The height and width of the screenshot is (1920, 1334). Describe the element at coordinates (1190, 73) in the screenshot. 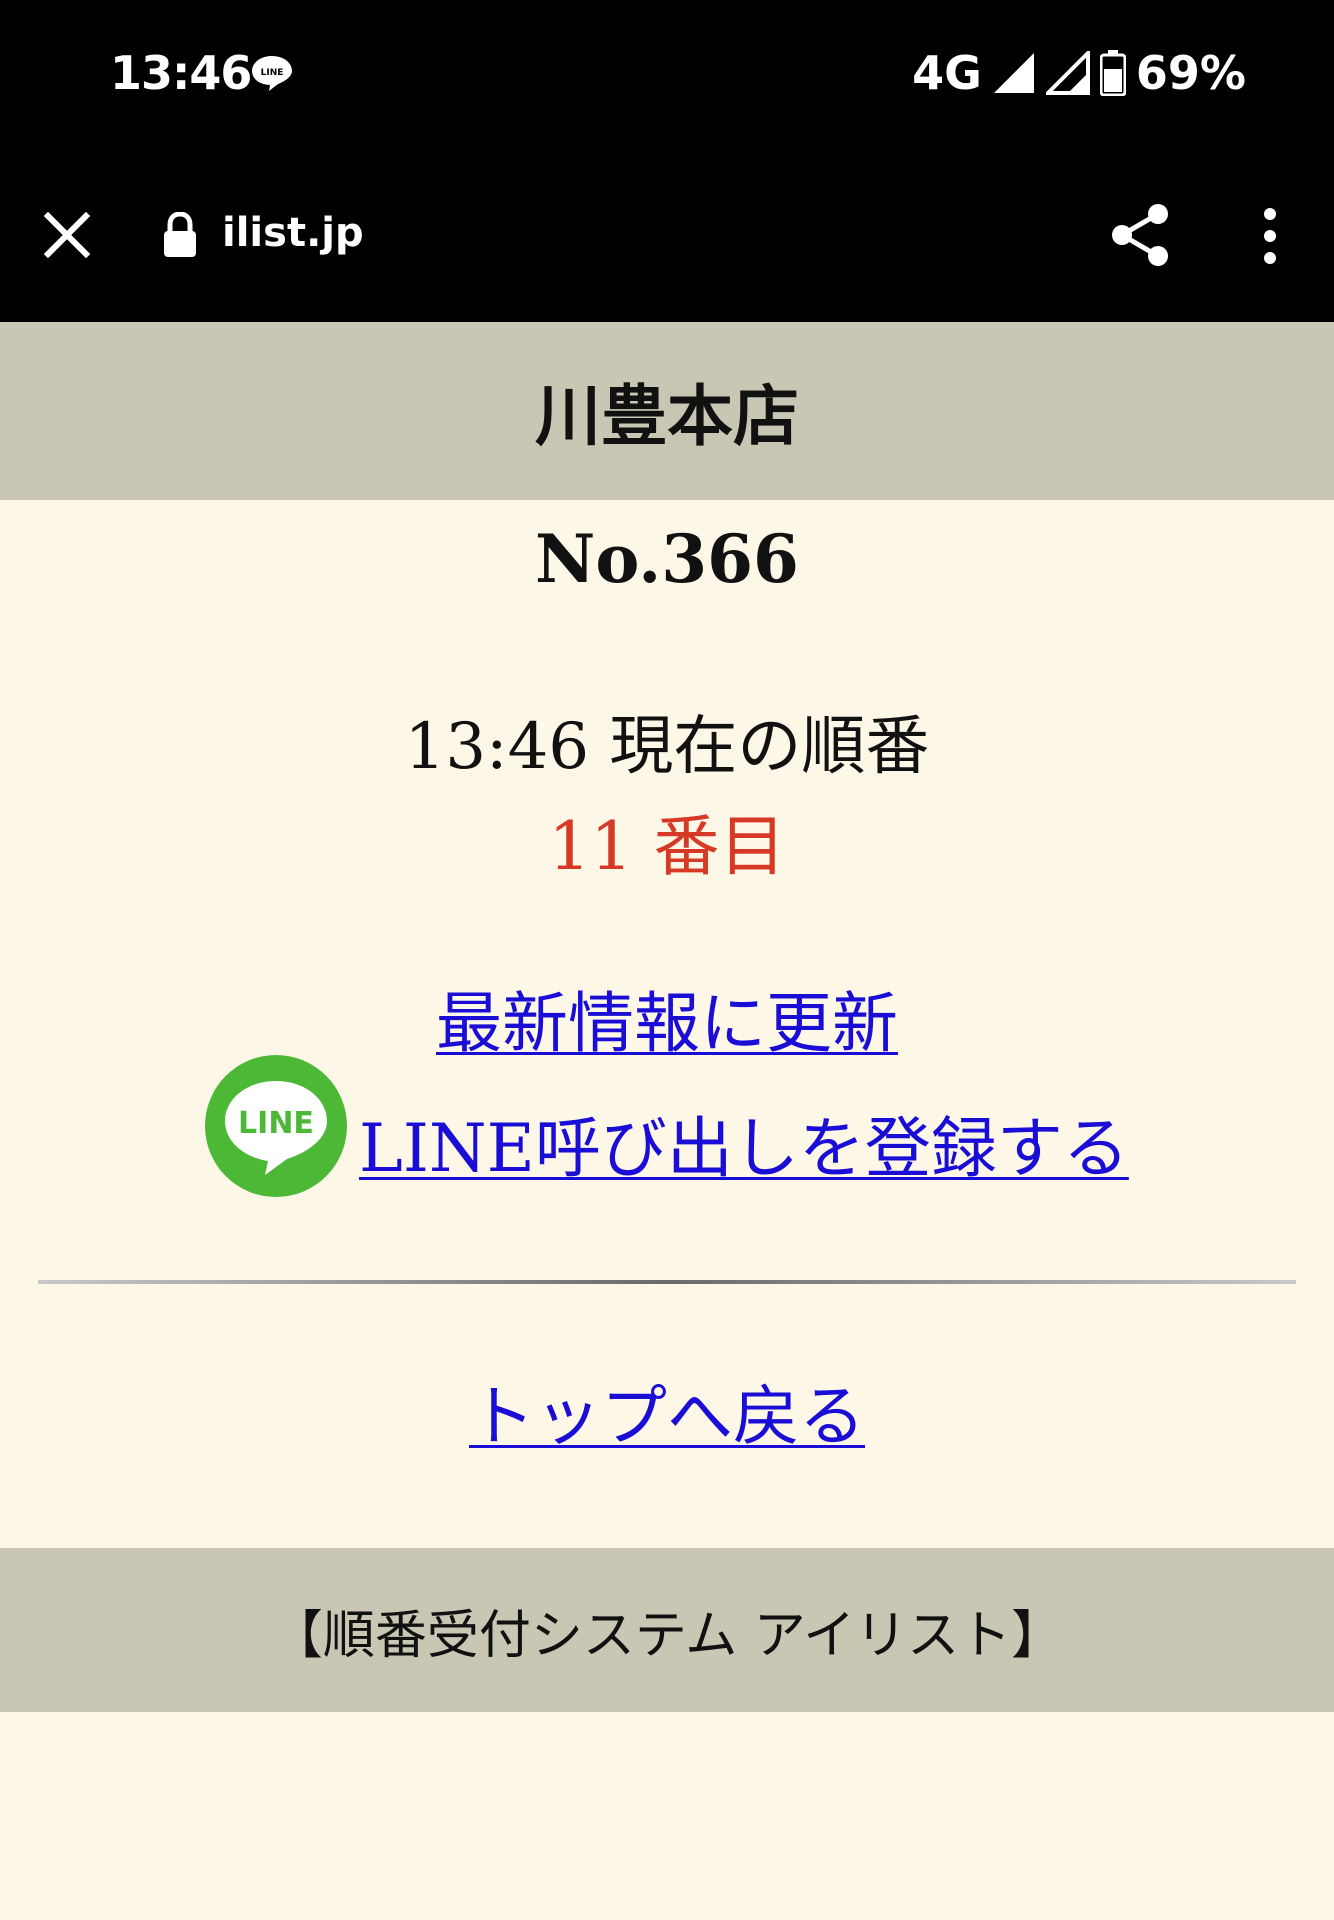

I see `battery-level: 69%` at that location.